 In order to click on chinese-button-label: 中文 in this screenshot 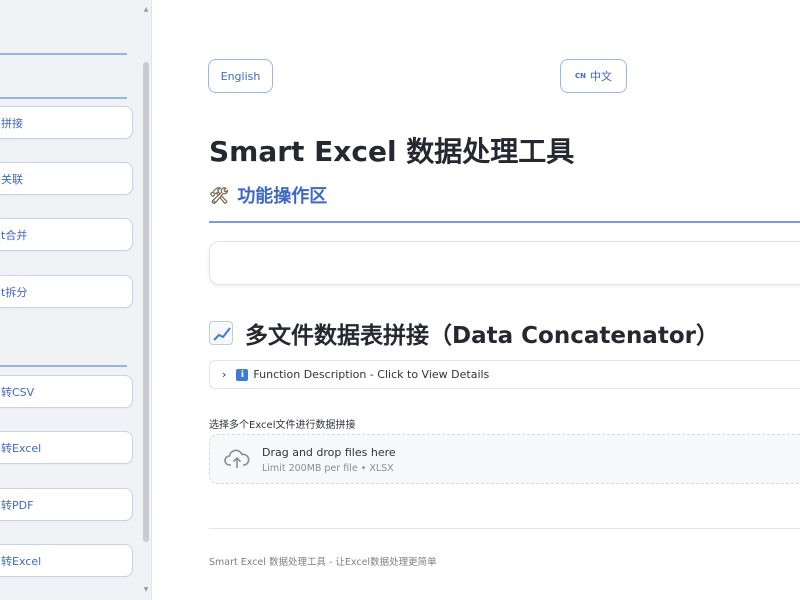, I will do `click(601, 76)`.